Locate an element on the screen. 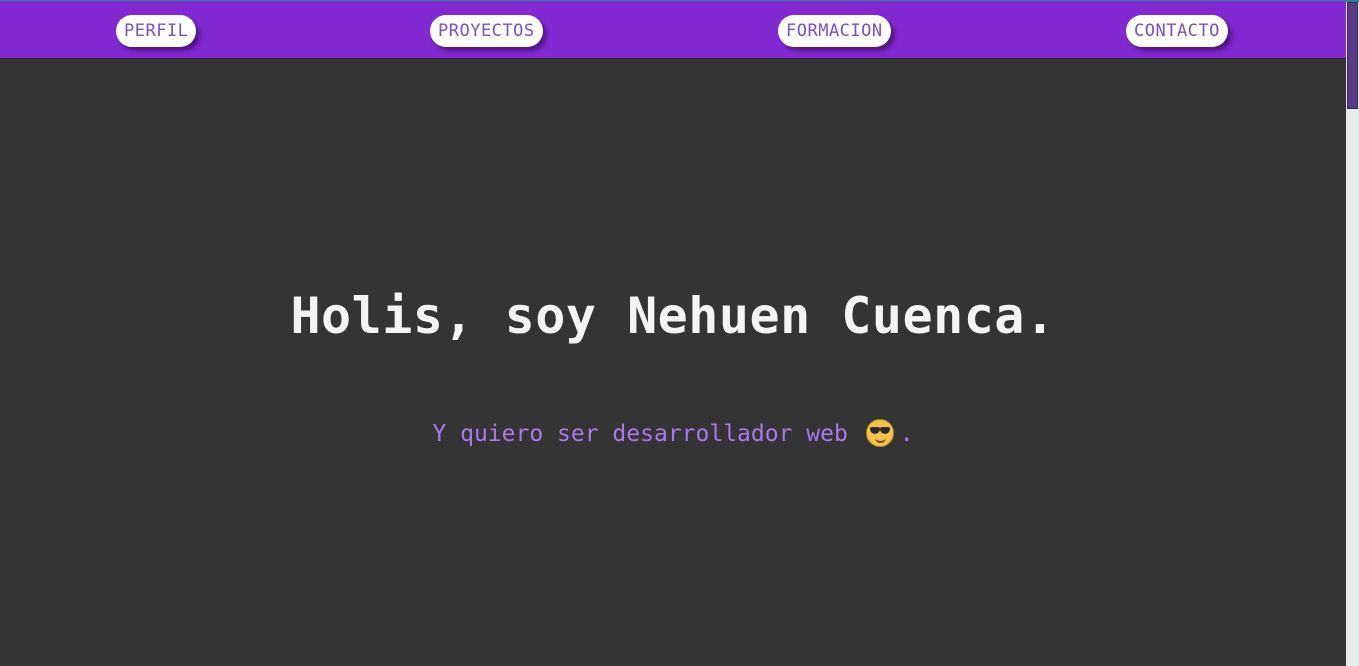  smiling-face-with-sunglasses-icon is located at coordinates (879, 433).